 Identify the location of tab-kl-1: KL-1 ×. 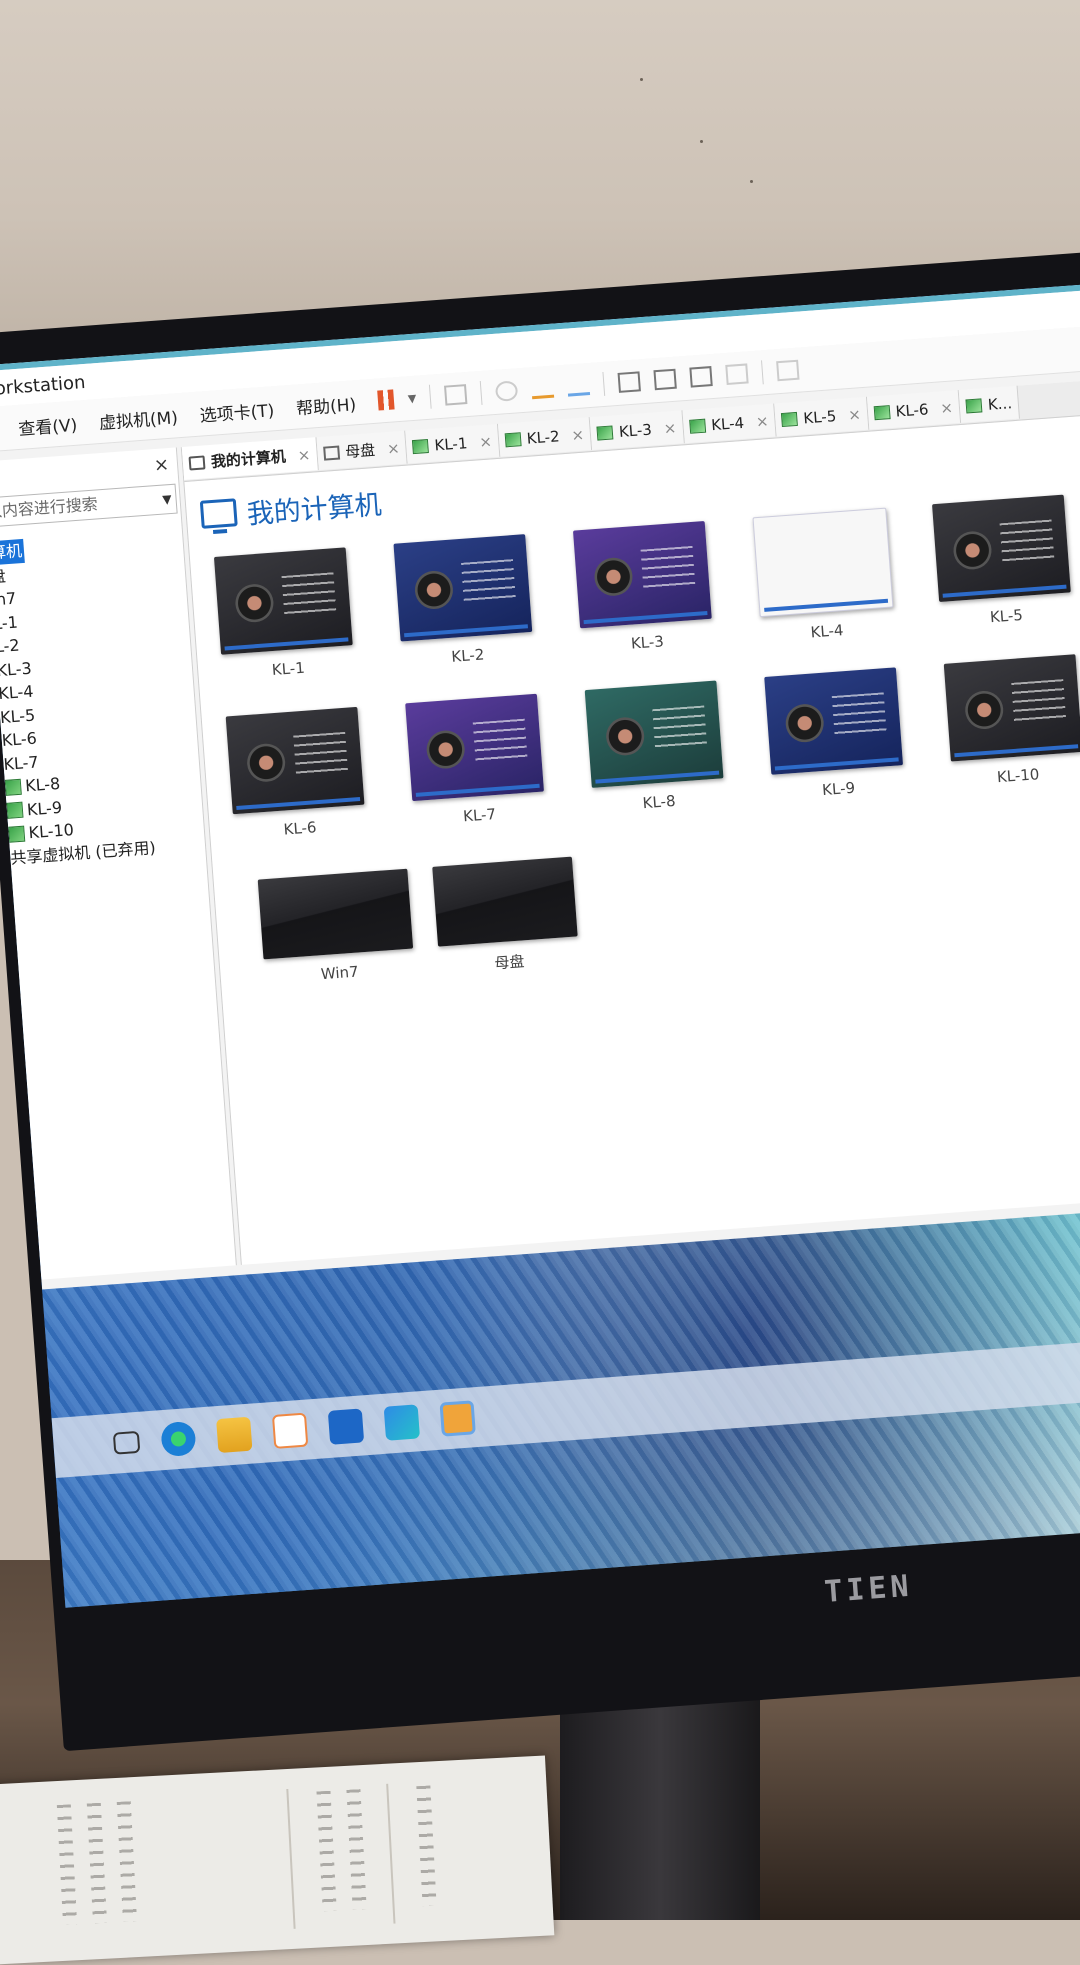
(453, 443).